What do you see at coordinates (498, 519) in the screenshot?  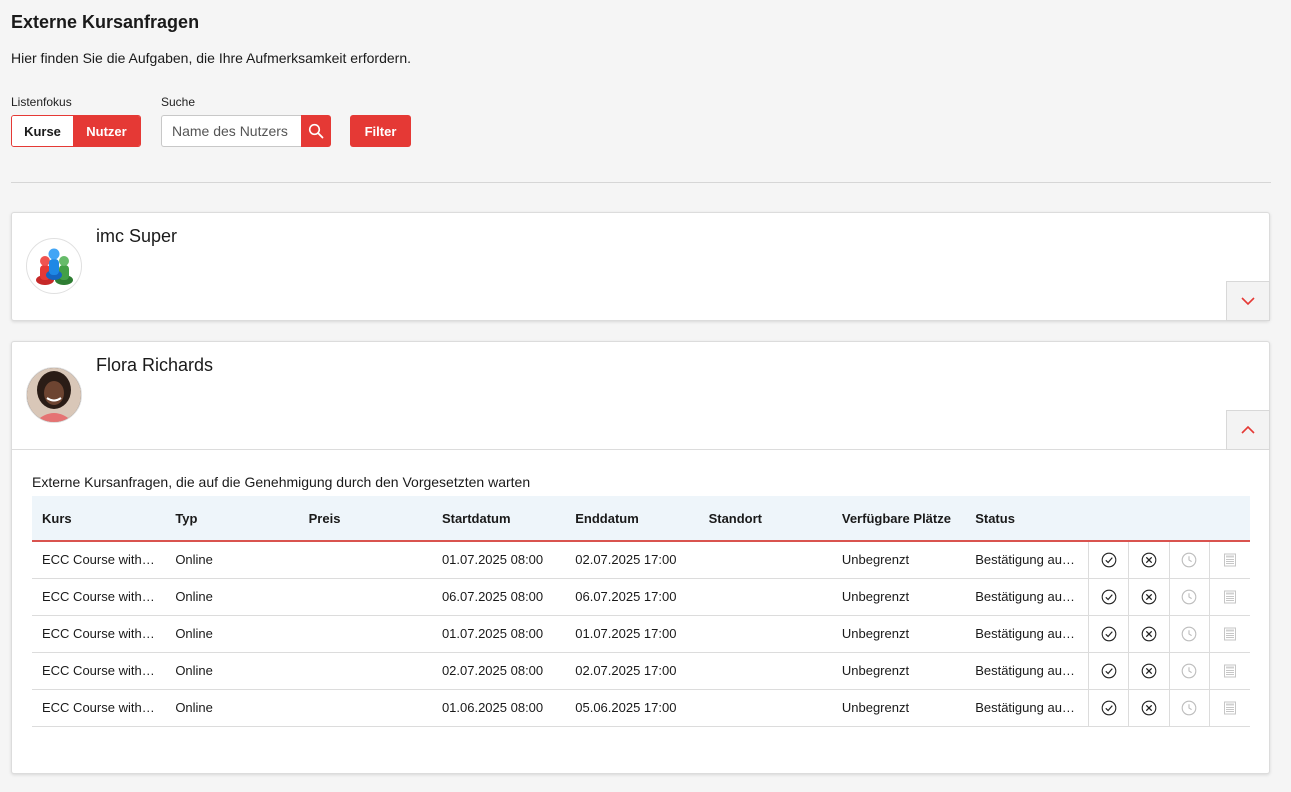 I see `column-header-startdatum: Startdatum` at bounding box center [498, 519].